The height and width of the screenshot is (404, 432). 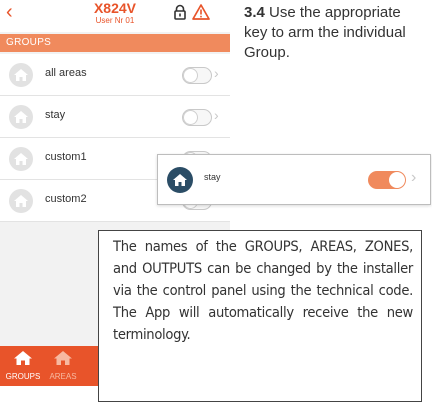 What do you see at coordinates (23, 376) in the screenshot?
I see `tab-label: GROUPS` at bounding box center [23, 376].